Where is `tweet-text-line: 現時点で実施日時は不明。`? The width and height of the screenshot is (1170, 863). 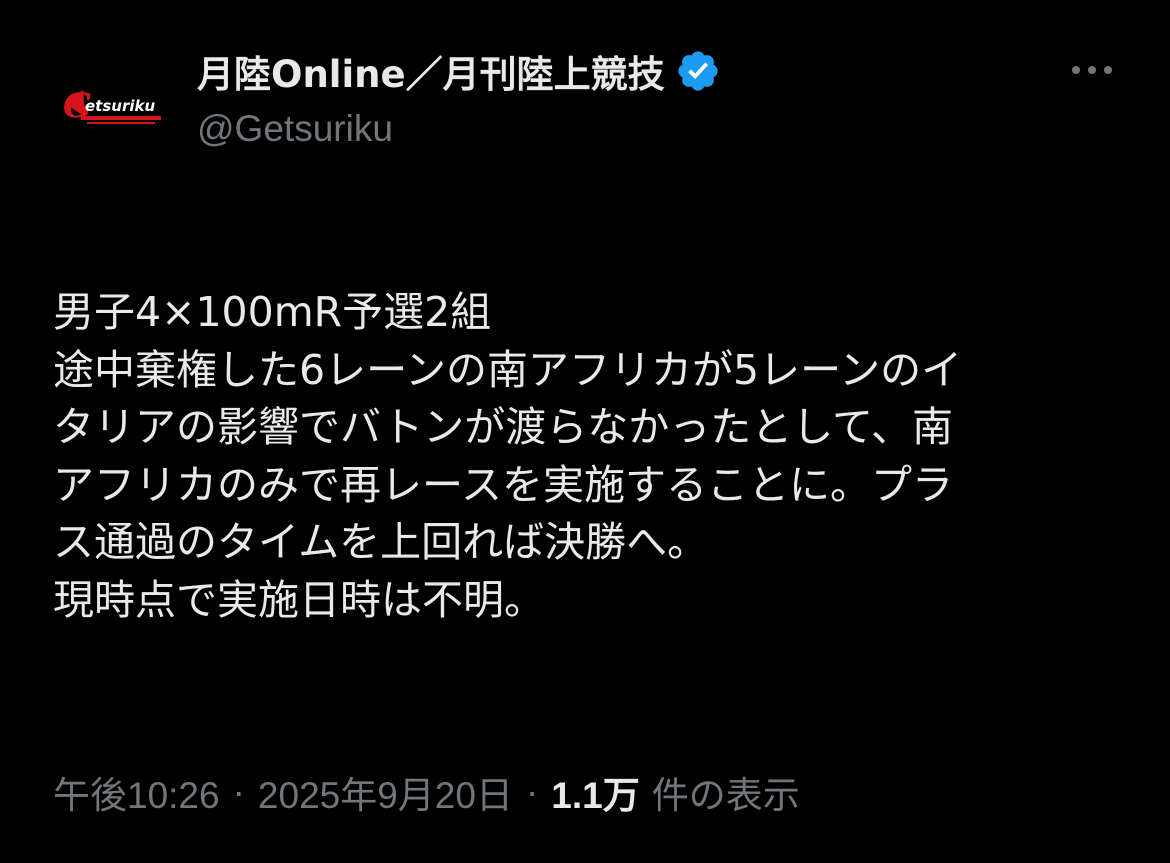 tweet-text-line: 現時点で実施日時は不明。 is located at coordinates (299, 599).